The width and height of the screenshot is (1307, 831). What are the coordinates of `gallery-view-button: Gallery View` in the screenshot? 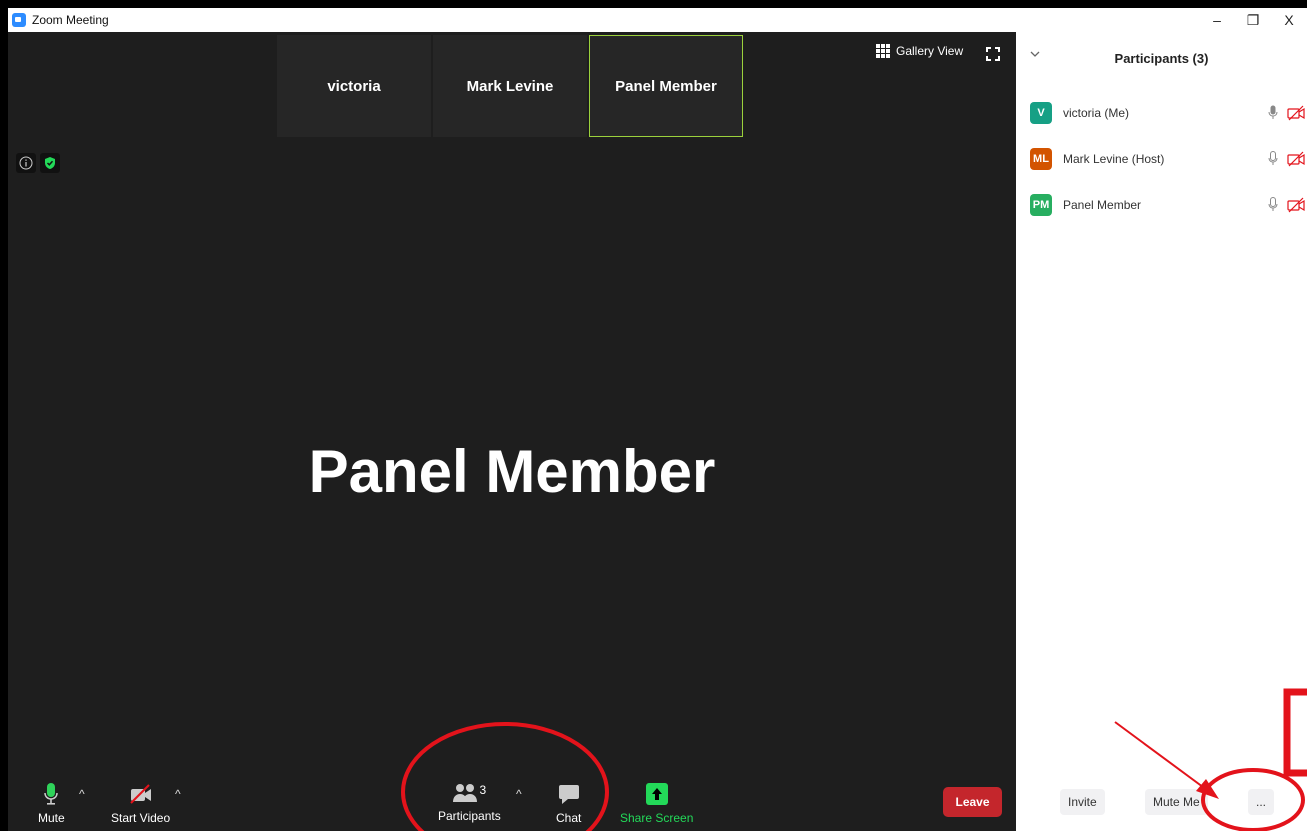 It's located at (919, 51).